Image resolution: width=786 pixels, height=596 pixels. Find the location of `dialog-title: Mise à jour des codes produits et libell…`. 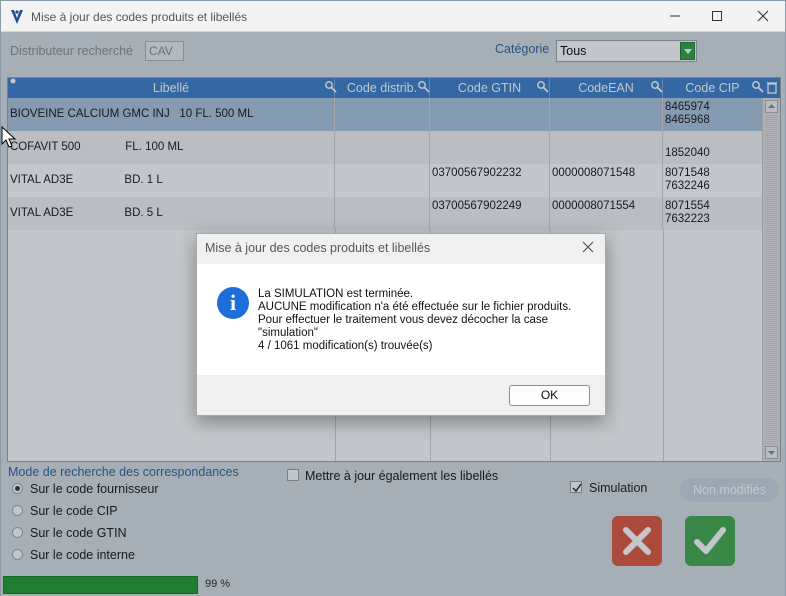

dialog-title: Mise à jour des codes produits et libell… is located at coordinates (318, 248).